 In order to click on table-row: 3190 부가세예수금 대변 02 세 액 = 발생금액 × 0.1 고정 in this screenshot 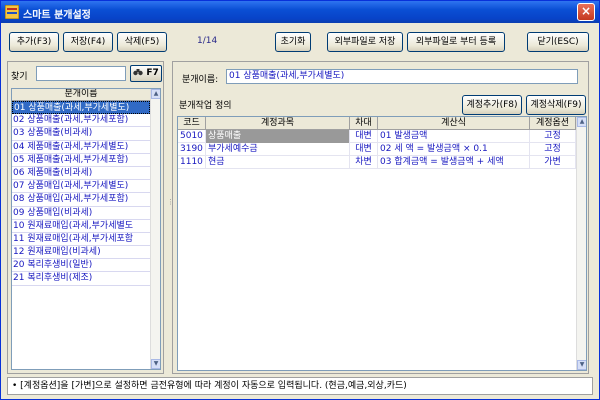, I will do `click(377, 149)`.